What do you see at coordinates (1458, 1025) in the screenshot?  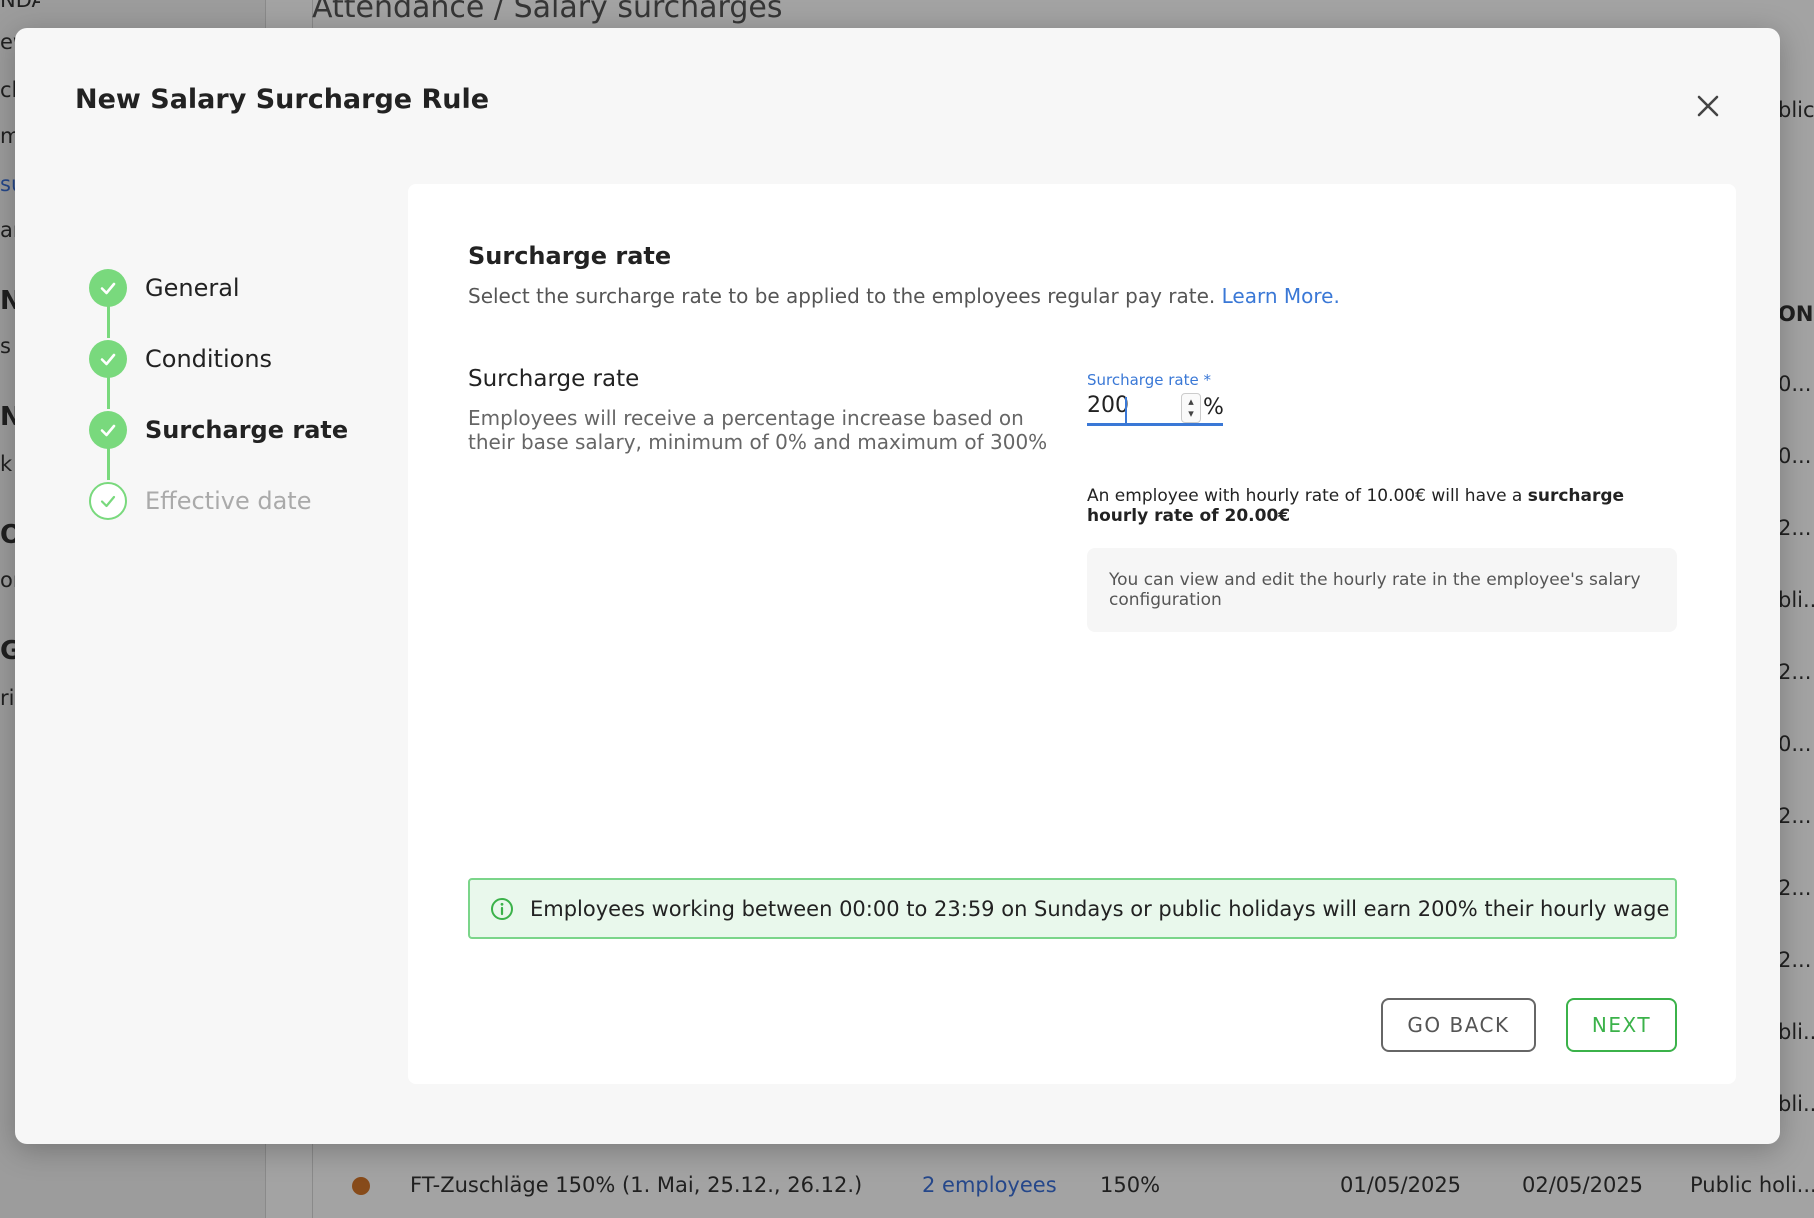 I see `go-back-button: GO BACK` at bounding box center [1458, 1025].